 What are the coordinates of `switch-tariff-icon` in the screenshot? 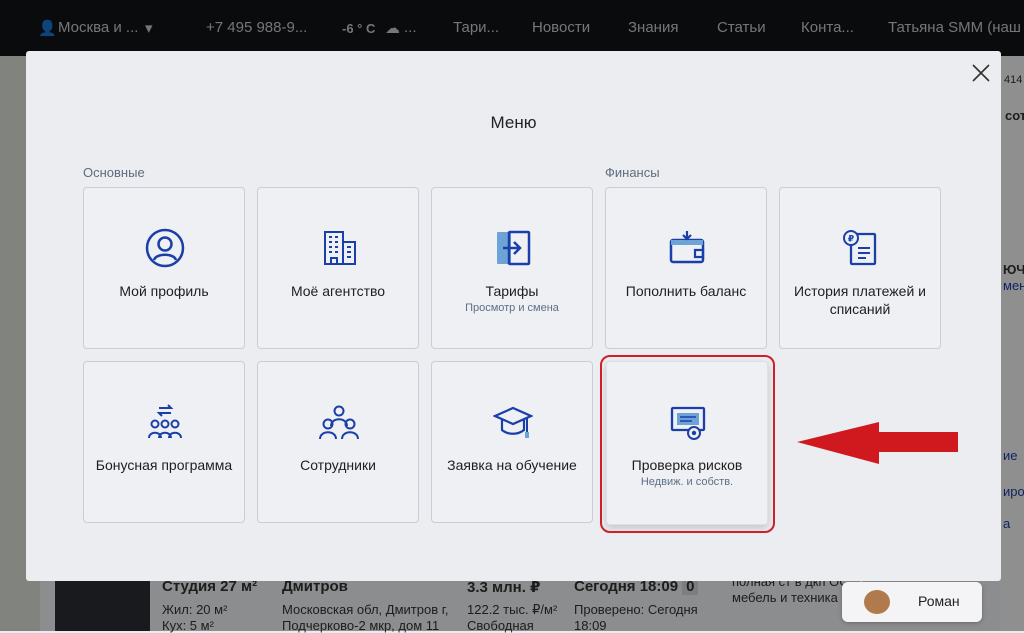 It's located at (514, 248).